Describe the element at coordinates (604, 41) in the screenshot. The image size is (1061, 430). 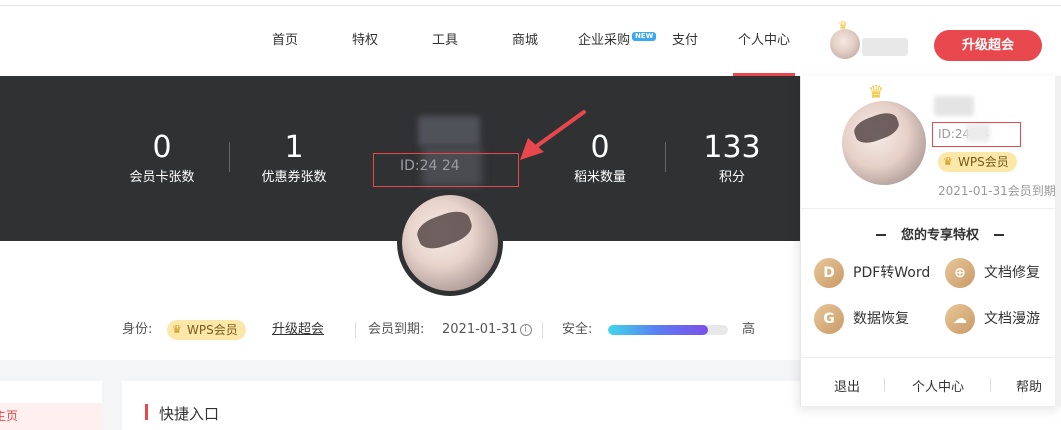
I see `nav-item-enterprise: 企业采购` at that location.